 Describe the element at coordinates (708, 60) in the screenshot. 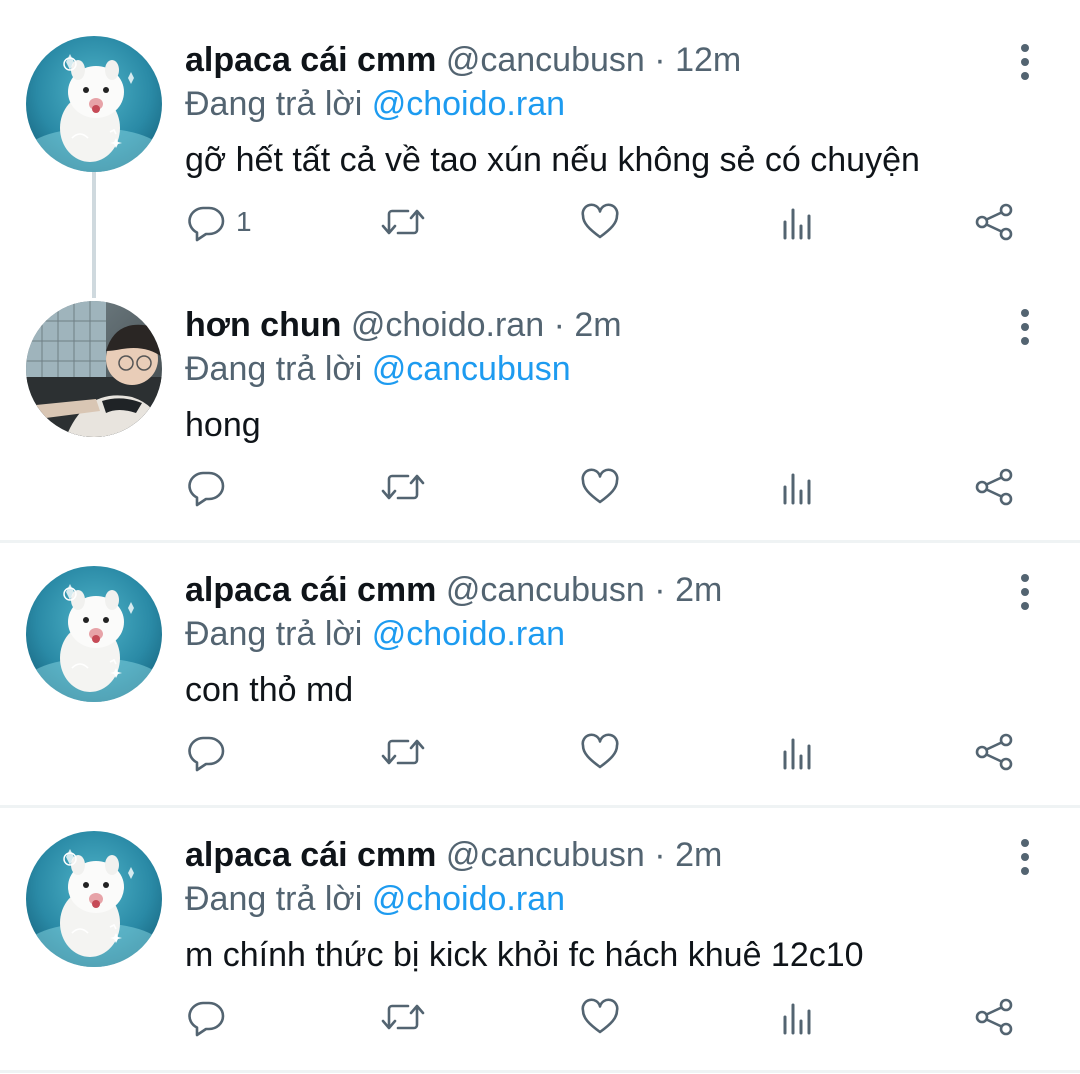

I see `timestamp: 12m` at that location.